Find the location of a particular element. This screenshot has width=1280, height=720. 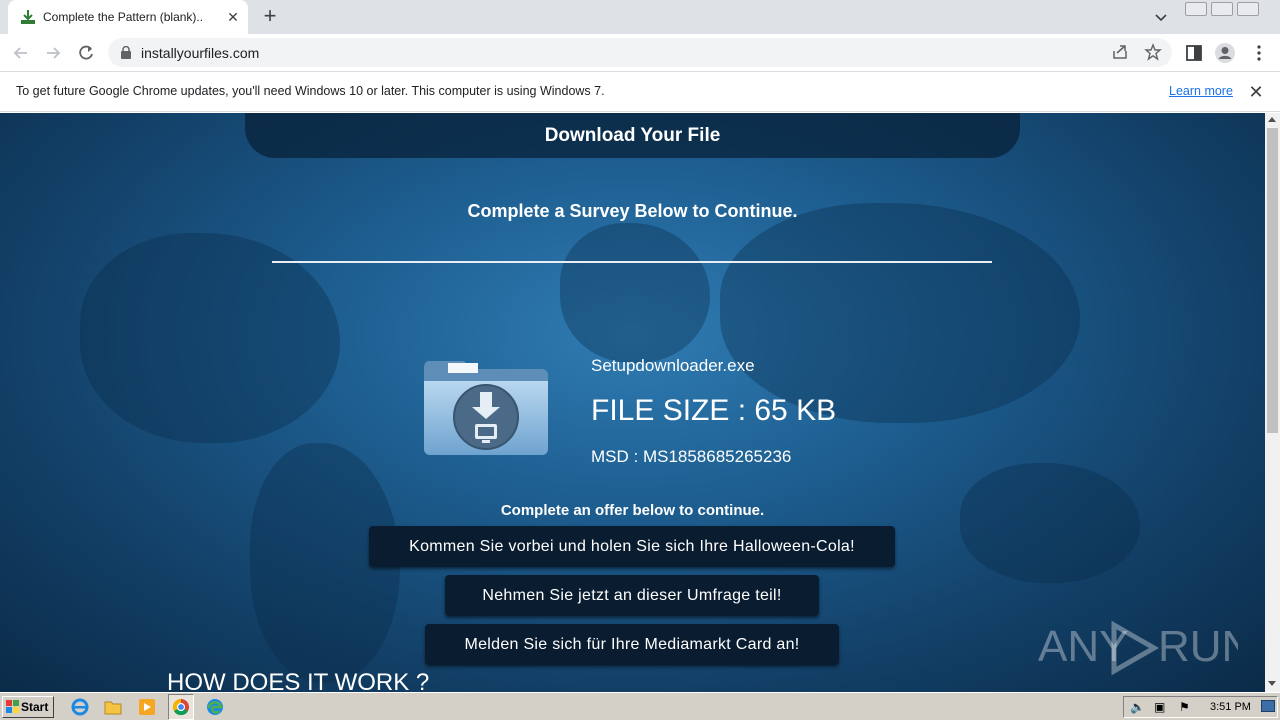

share-icon is located at coordinates (1120, 52).